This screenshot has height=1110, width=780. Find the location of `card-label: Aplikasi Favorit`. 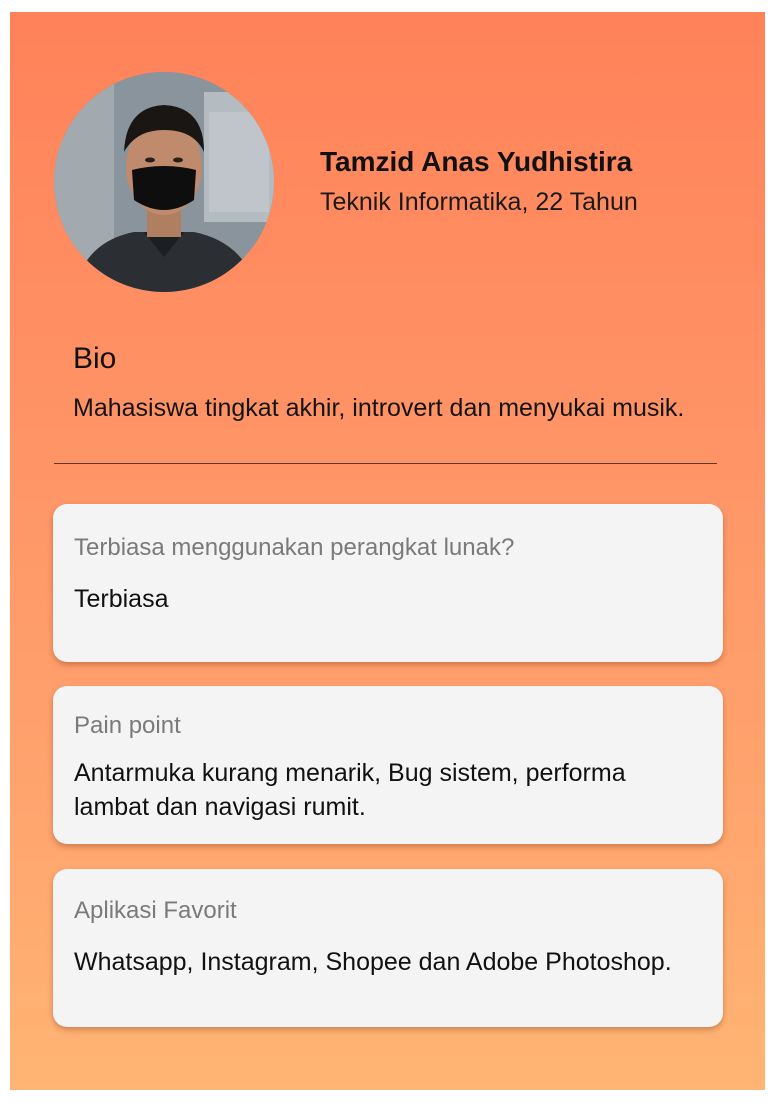

card-label: Aplikasi Favorit is located at coordinates (155, 910).